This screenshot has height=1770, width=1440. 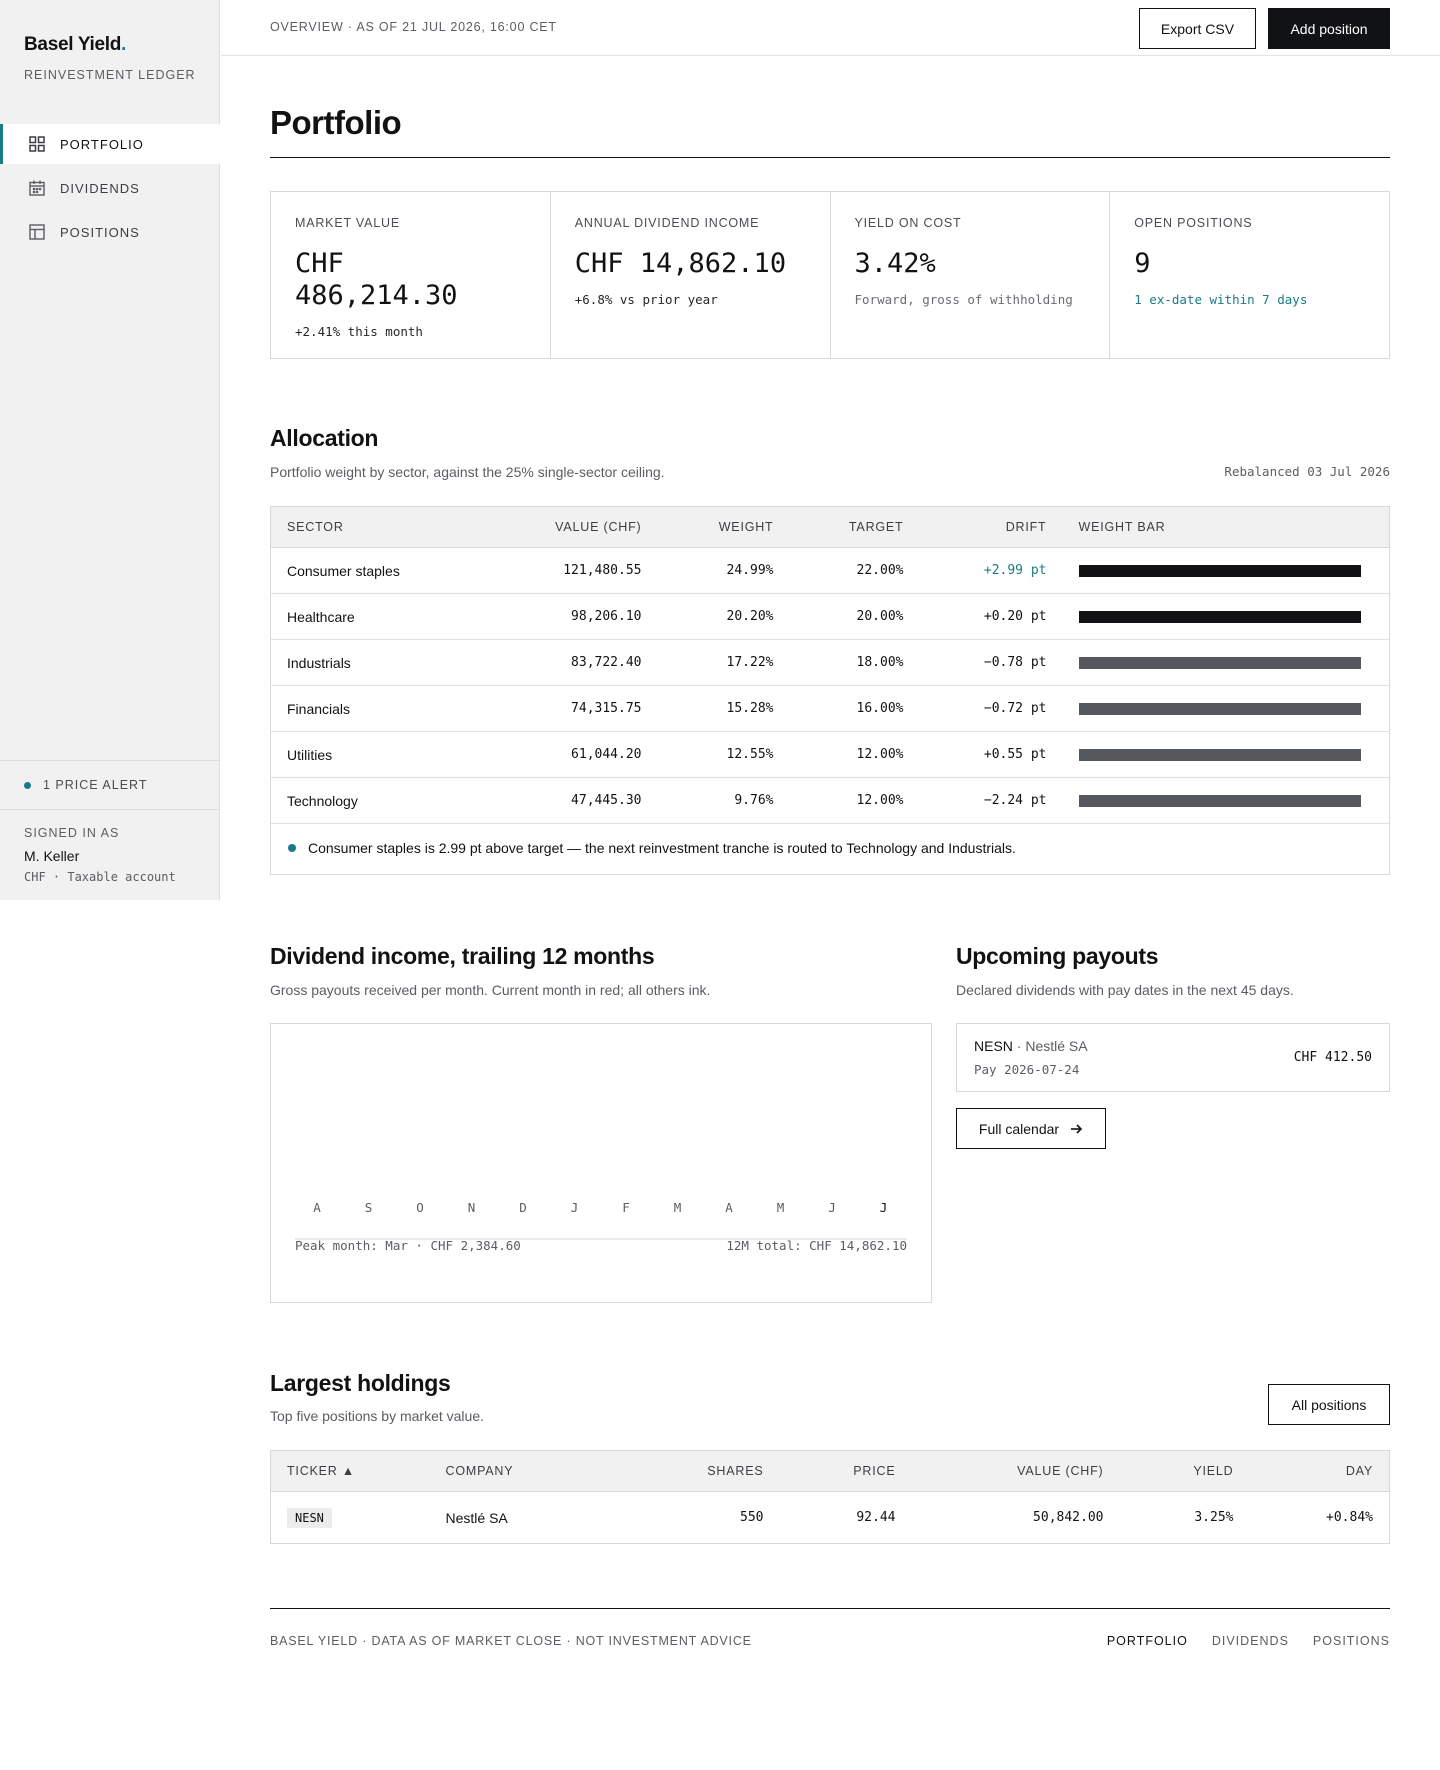 I want to click on allocation-title: Allocation, so click(x=324, y=438).